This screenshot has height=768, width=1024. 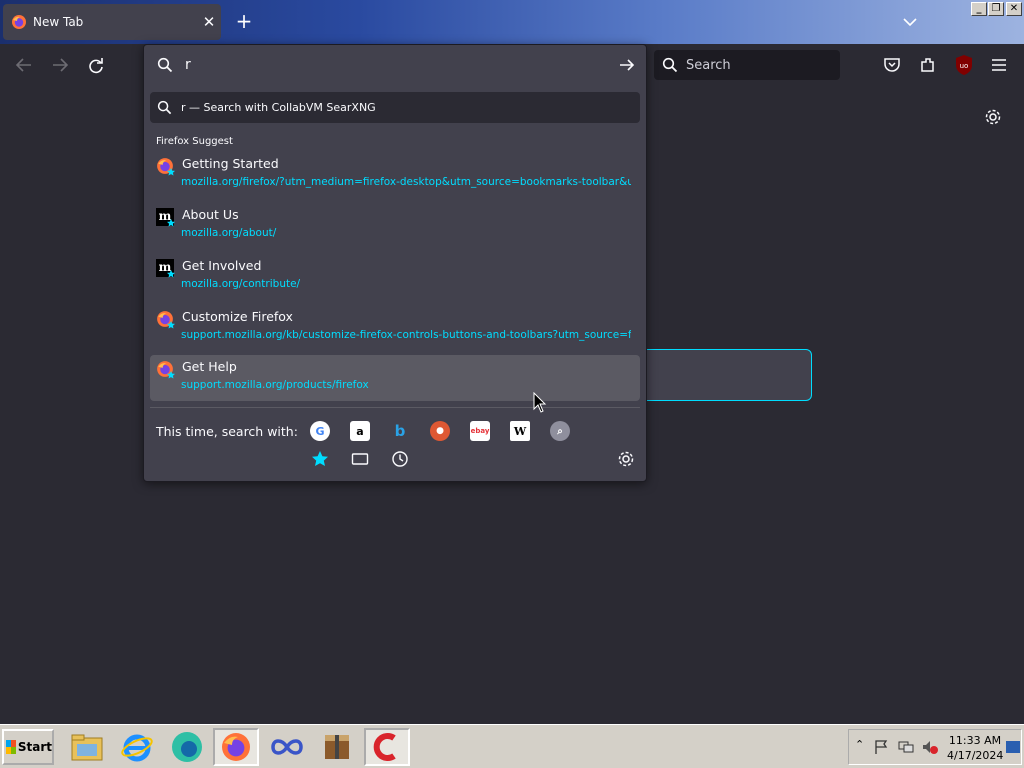 I want to click on hamburger-menu-icon, so click(x=999, y=65).